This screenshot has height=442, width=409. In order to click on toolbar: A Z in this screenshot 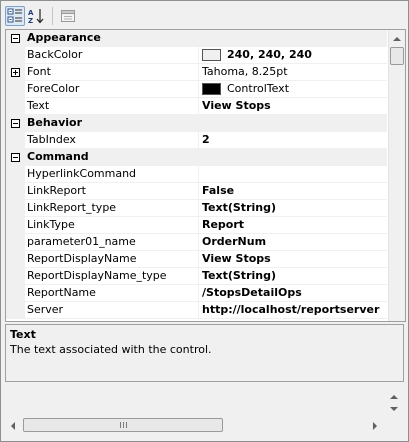, I will do `click(205, 16)`.